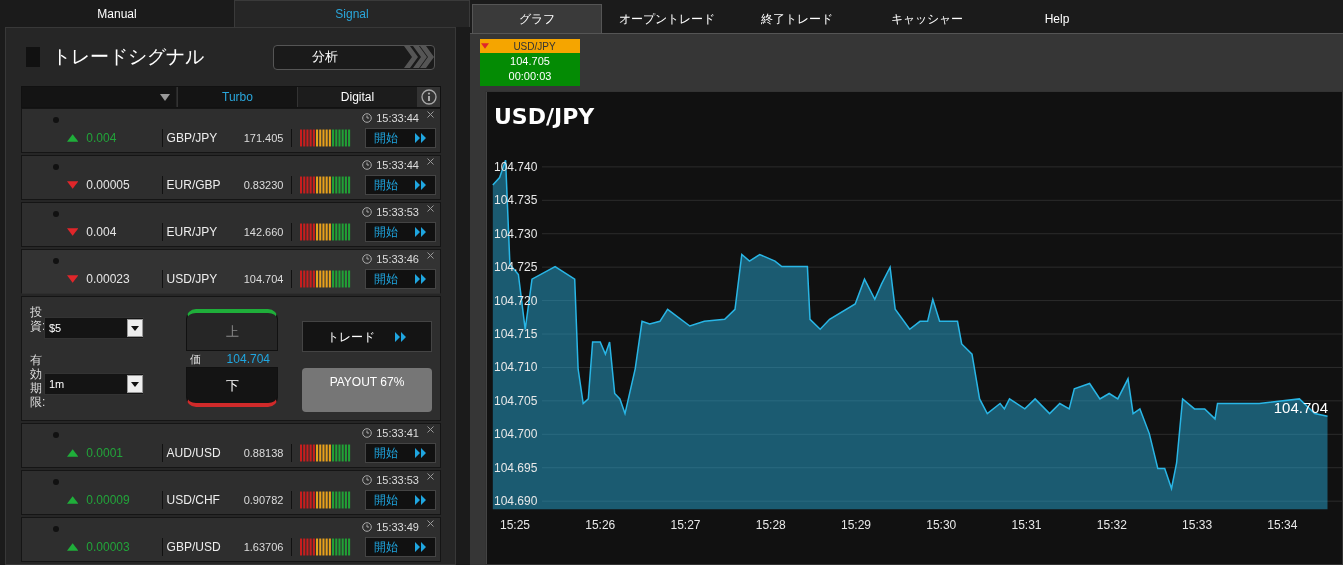 The width and height of the screenshot is (1343, 565). What do you see at coordinates (37, 381) in the screenshot?
I see `expiry-label: 有効期限:` at bounding box center [37, 381].